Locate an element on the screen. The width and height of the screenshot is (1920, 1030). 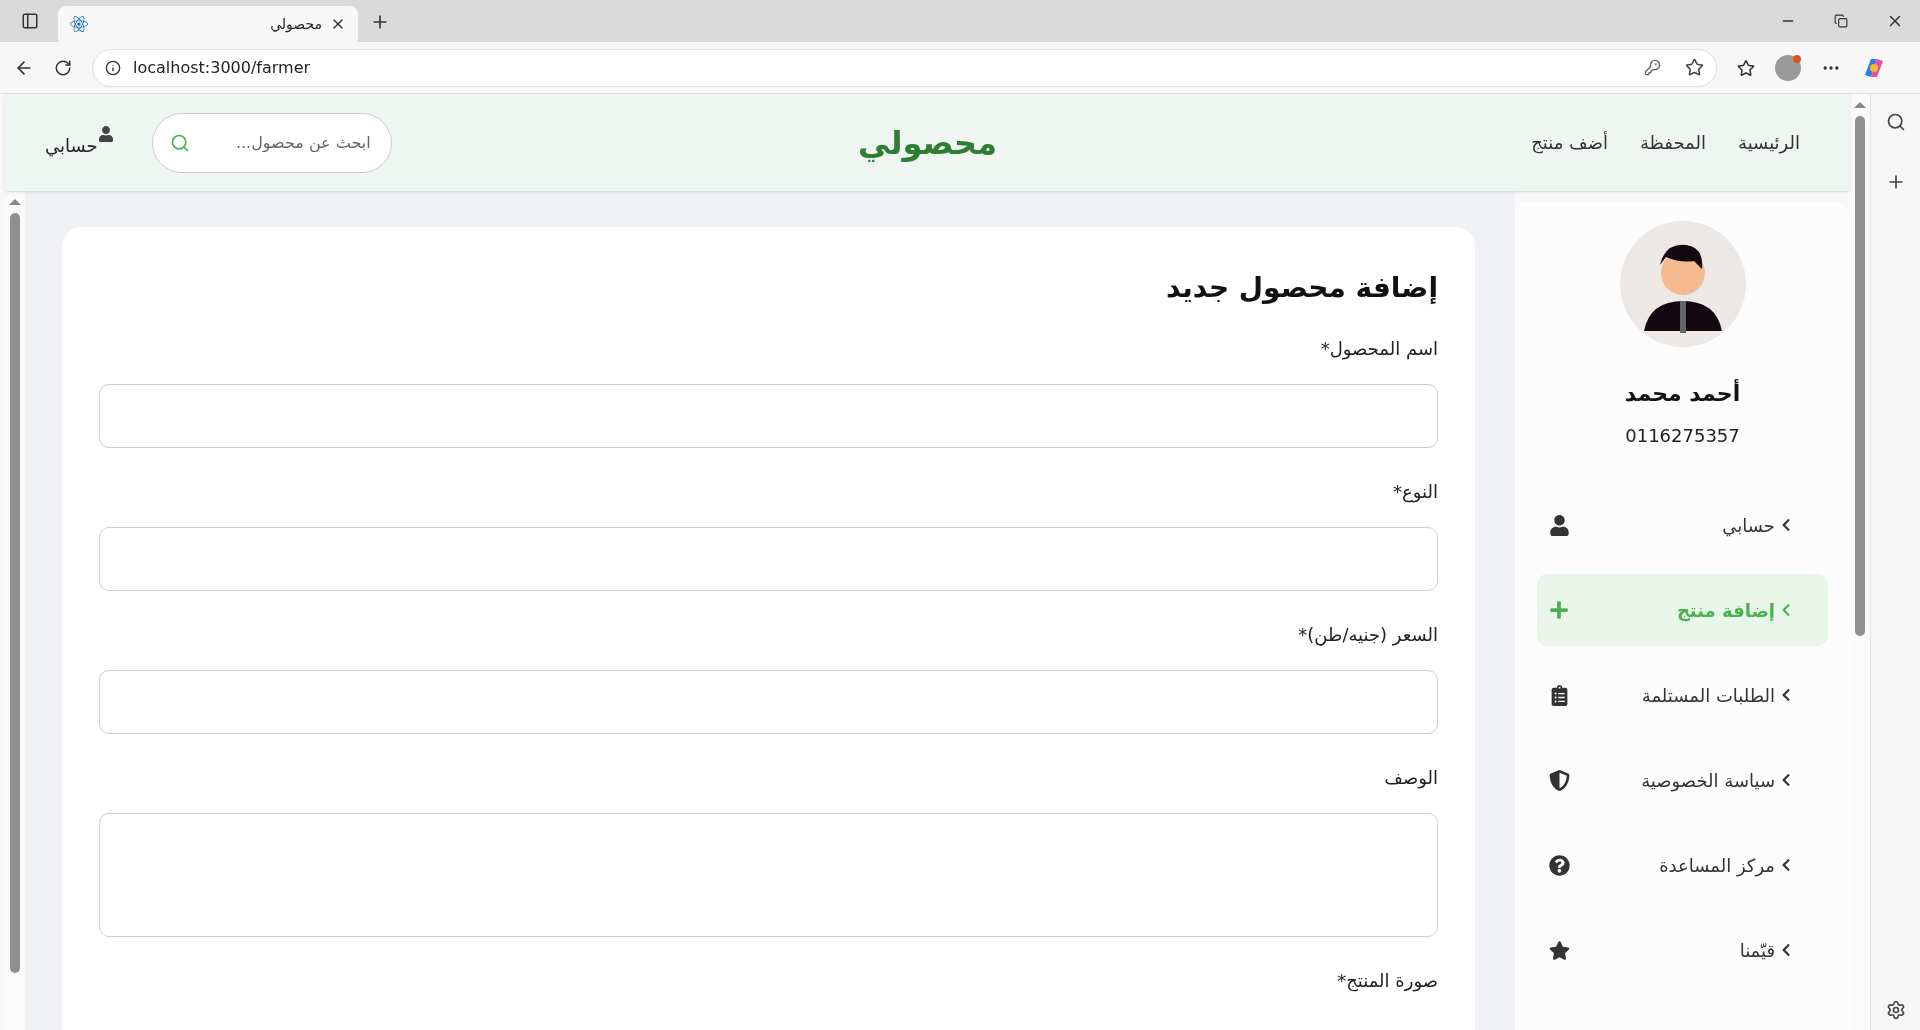
help-icon is located at coordinates (1559, 865).